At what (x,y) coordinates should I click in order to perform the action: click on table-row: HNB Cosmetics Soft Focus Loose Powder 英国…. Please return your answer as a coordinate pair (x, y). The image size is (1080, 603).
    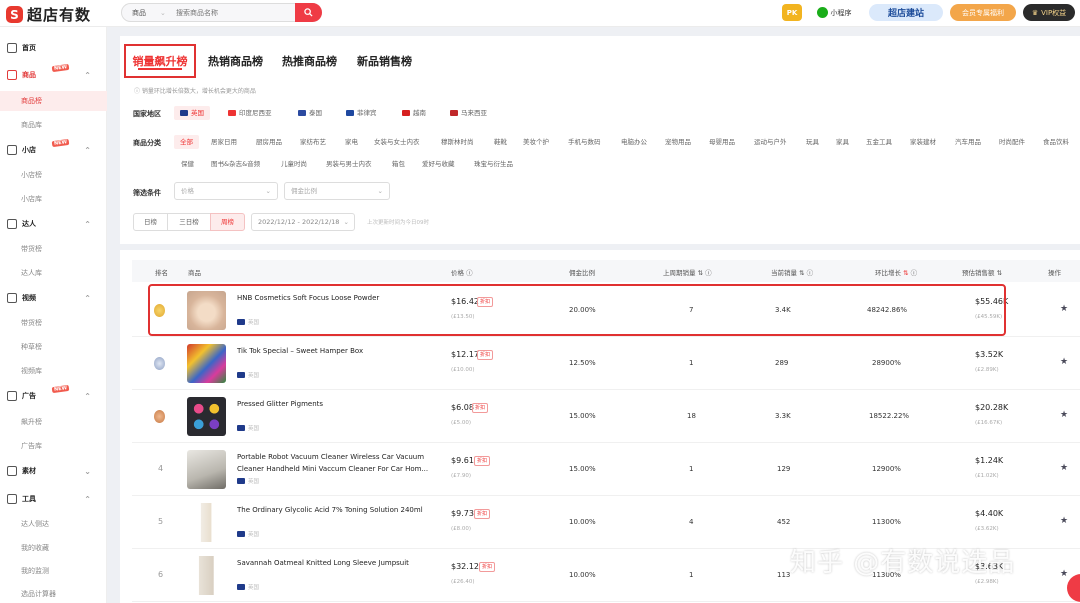
    Looking at the image, I should click on (606, 310).